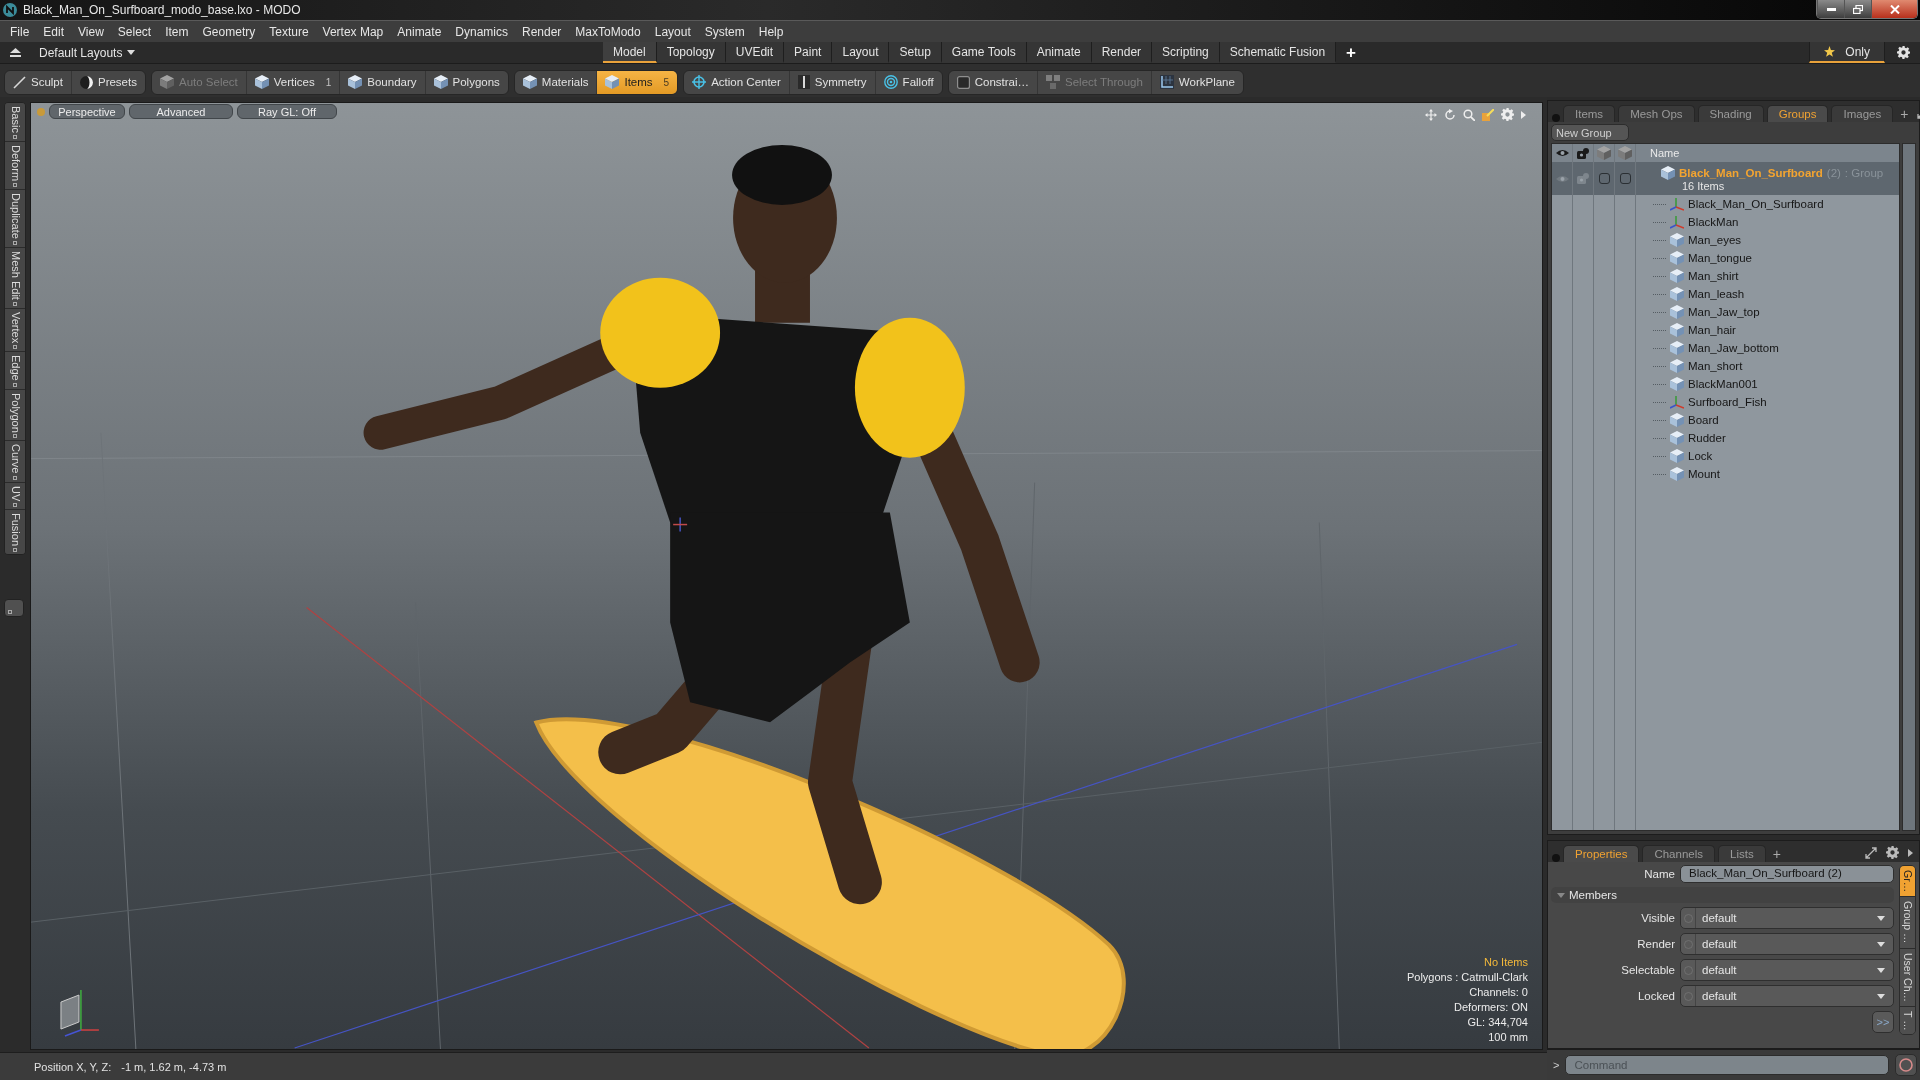 This screenshot has width=1920, height=1080. What do you see at coordinates (15, 496) in the screenshot?
I see `tool-tab: UV` at bounding box center [15, 496].